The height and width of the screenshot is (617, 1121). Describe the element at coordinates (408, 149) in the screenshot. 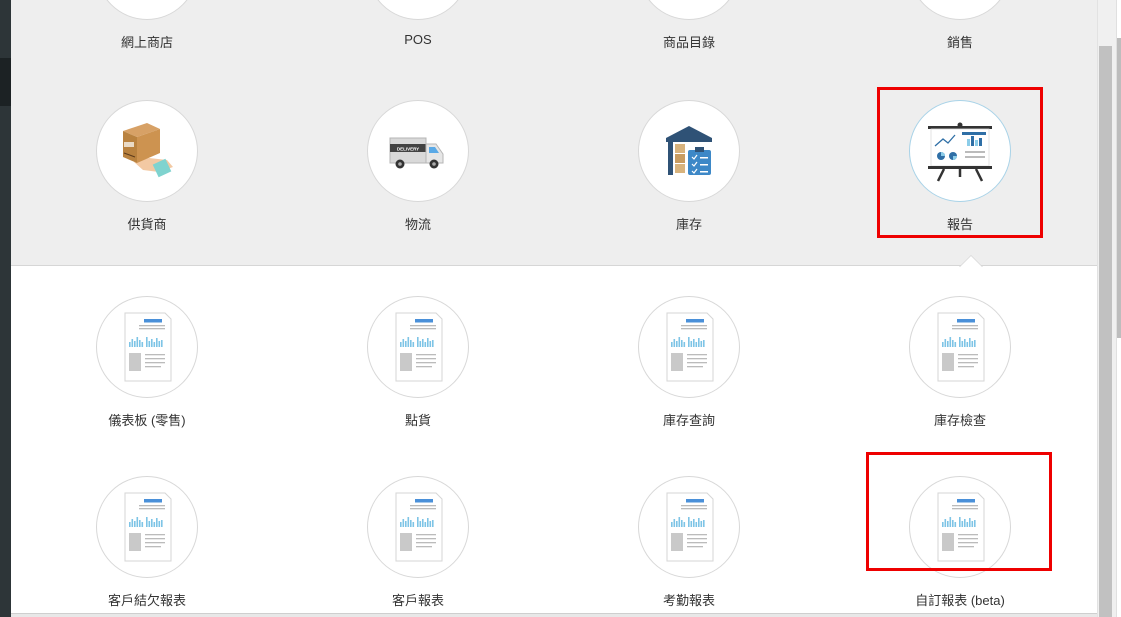

I see `truck-text: DELIVERY` at that location.